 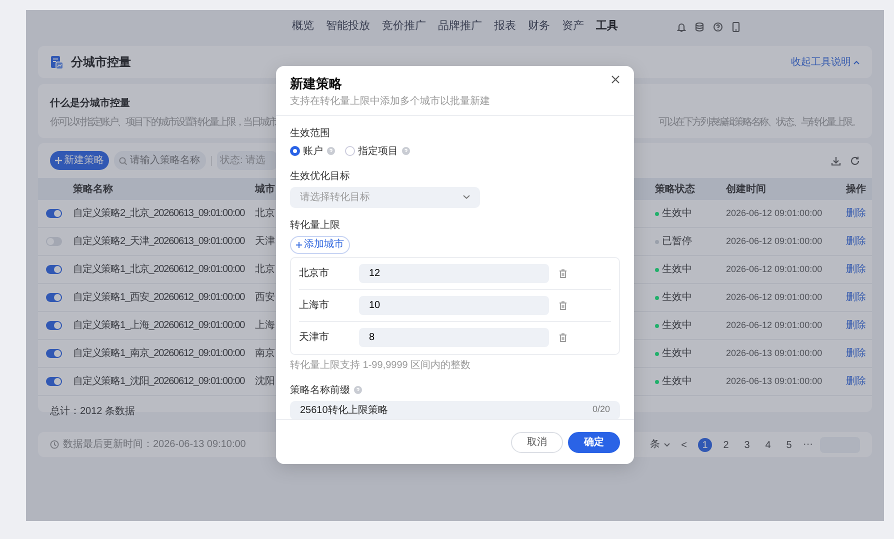 I want to click on phone-icon, so click(x=736, y=27).